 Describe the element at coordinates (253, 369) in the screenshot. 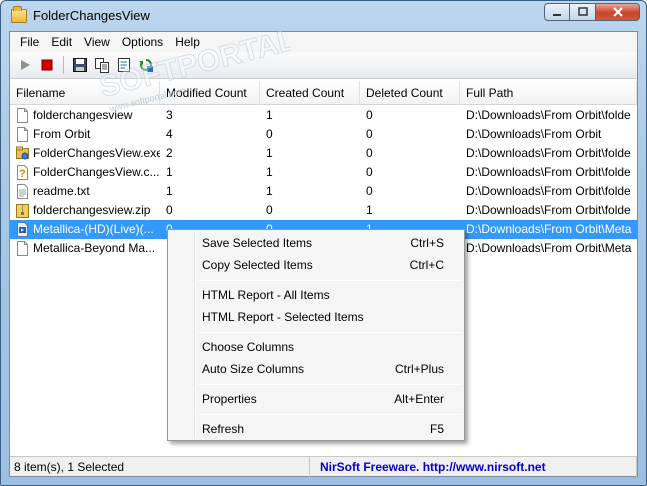

I see `context-item-label: Auto Size Columns` at that location.